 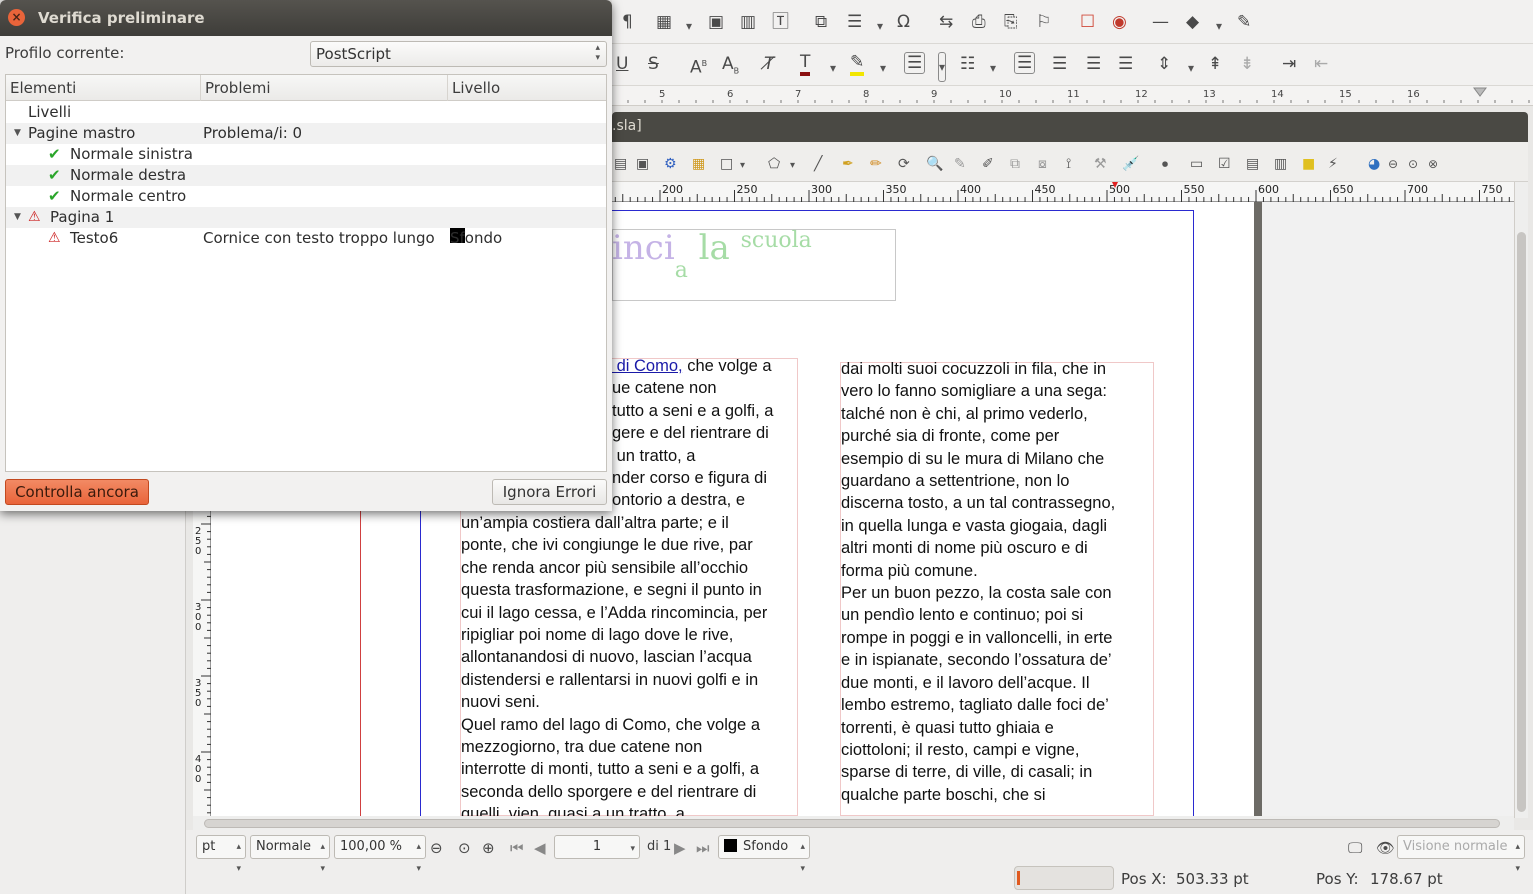 I want to click on font-color-icon: T, so click(x=805, y=64).